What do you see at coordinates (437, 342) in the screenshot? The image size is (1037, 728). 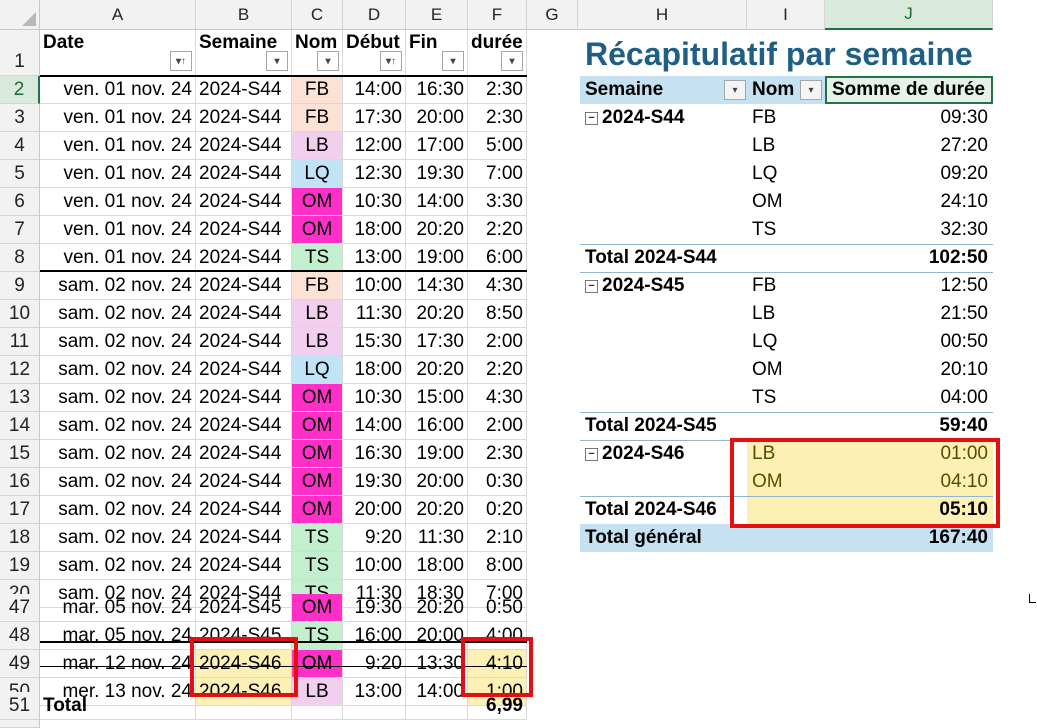 I see `end-time-cell: 17:30` at bounding box center [437, 342].